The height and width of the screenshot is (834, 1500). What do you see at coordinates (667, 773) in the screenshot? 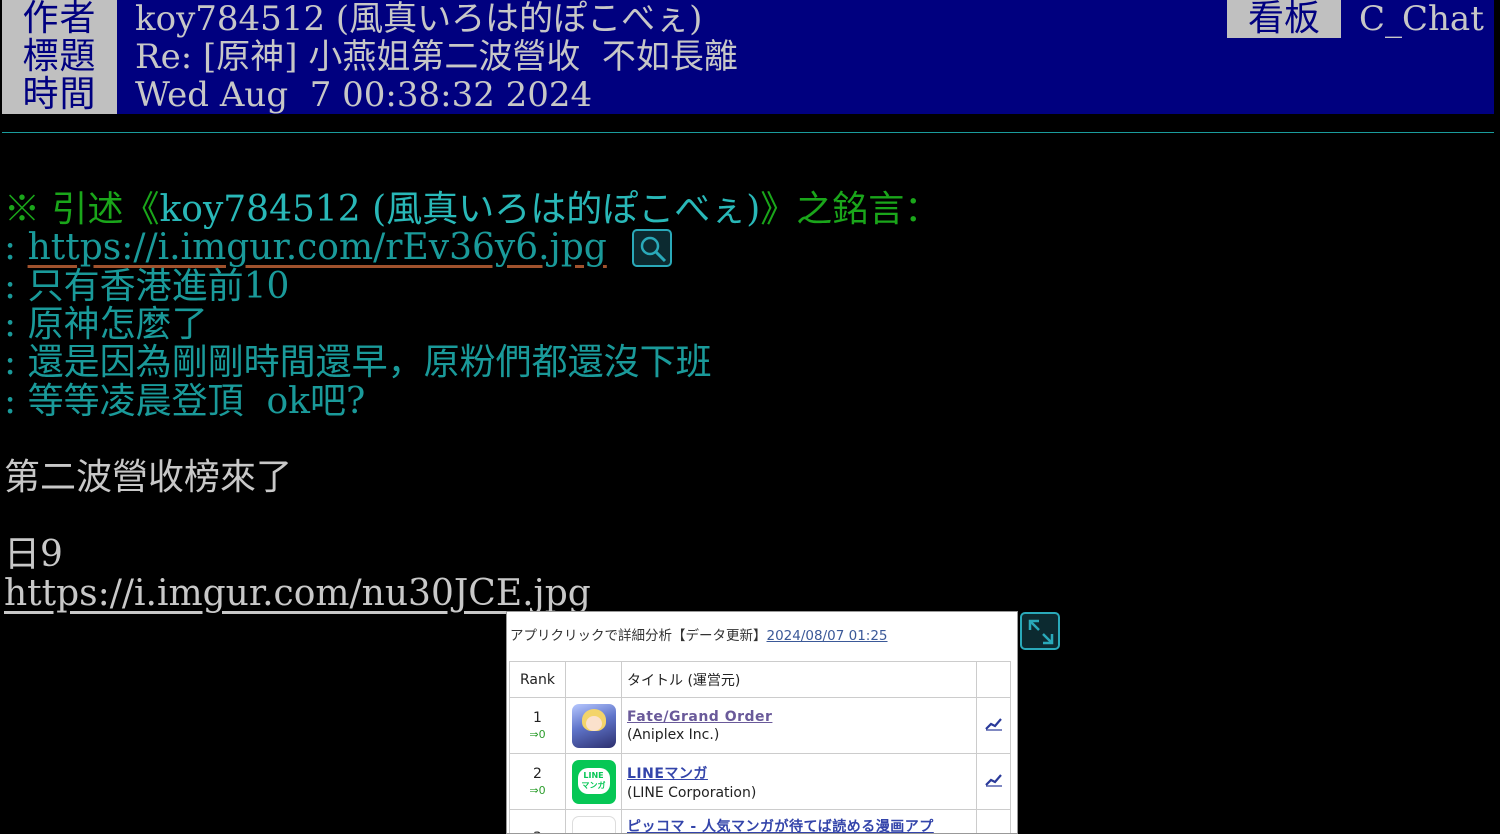
I see `app-title-link: LINEマンガ` at bounding box center [667, 773].